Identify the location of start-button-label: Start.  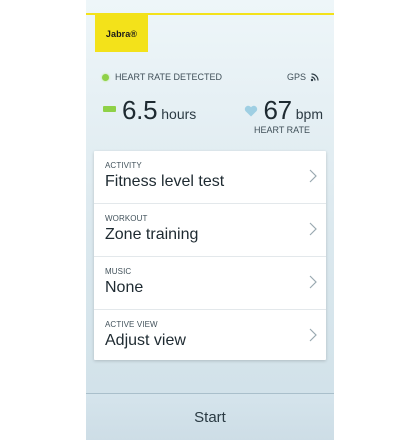
(210, 417).